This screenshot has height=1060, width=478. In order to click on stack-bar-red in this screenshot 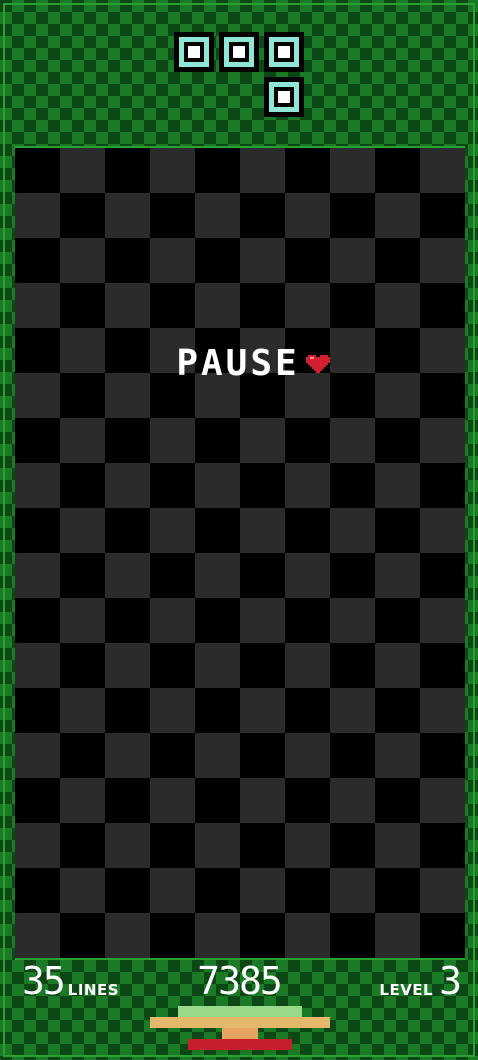, I will do `click(240, 1044)`.